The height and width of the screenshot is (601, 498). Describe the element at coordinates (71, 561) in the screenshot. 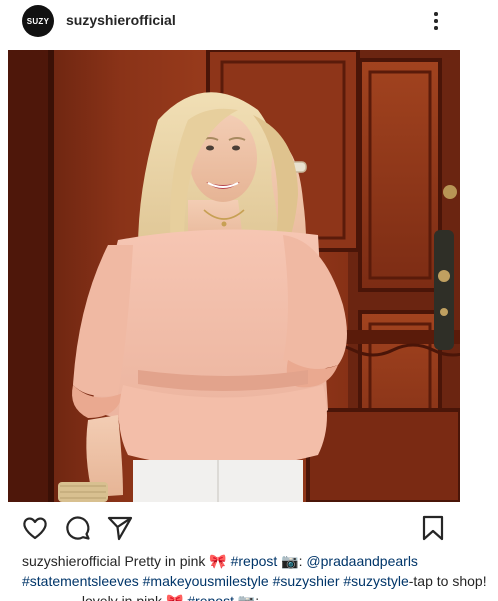

I see `caption-username: suzyshierofficial` at that location.